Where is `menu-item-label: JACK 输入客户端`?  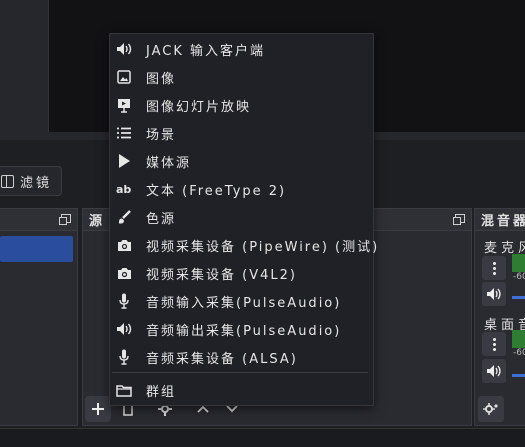
menu-item-label: JACK 输入客户端 is located at coordinates (206, 51).